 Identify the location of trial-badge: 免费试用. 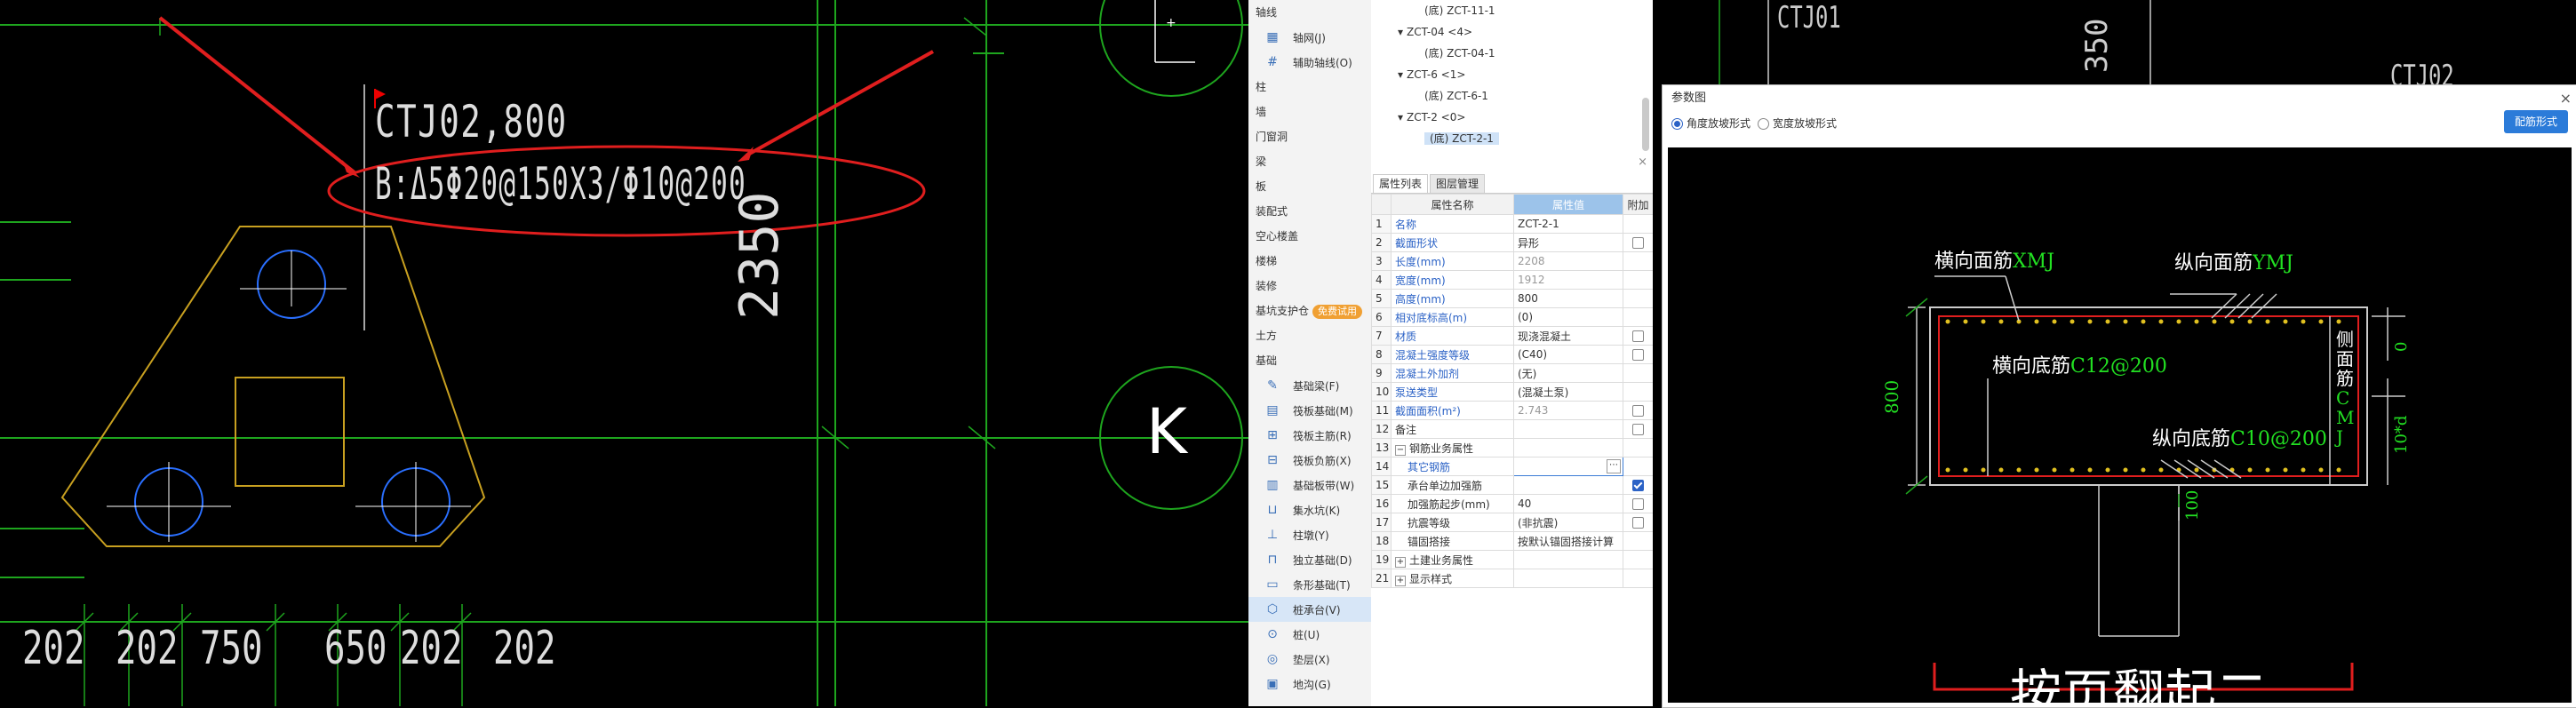
(1337, 312).